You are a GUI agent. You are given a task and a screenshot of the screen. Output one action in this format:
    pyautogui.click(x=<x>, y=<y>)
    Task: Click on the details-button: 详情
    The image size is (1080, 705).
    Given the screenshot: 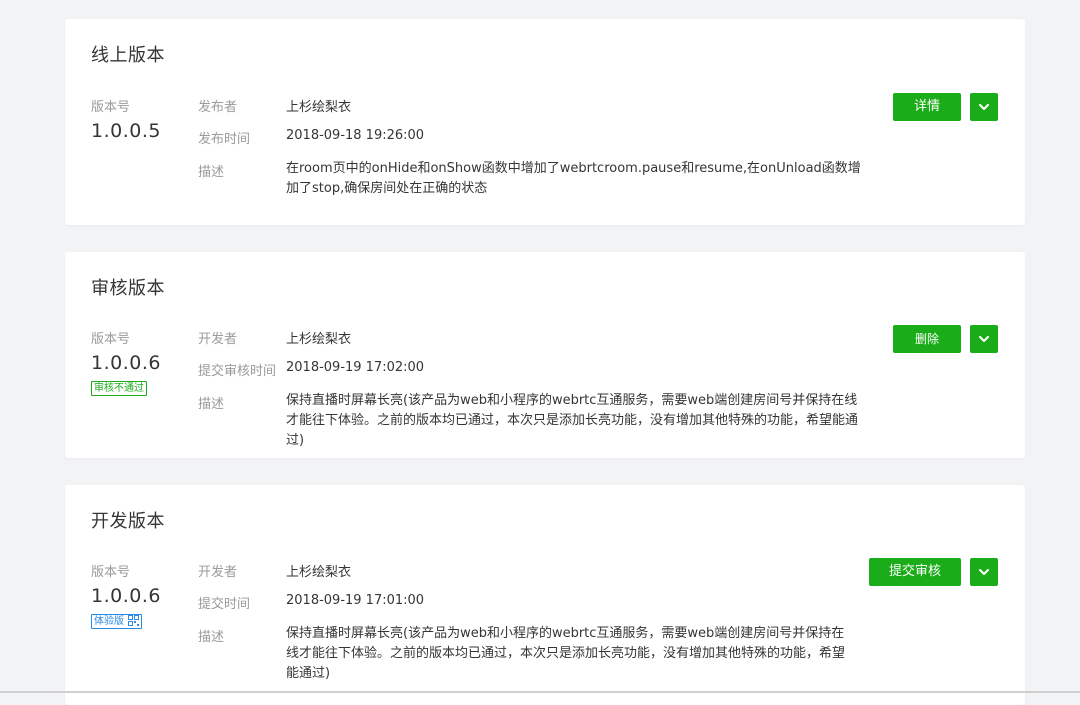 What is the action you would take?
    pyautogui.click(x=927, y=107)
    